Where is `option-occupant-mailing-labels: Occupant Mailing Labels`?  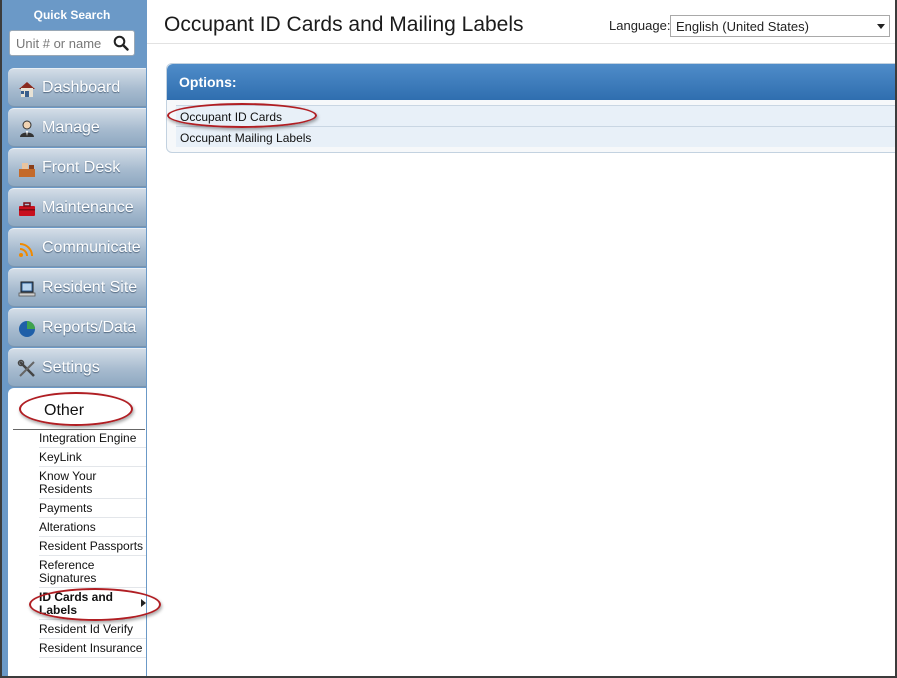 option-occupant-mailing-labels: Occupant Mailing Labels is located at coordinates (535, 136).